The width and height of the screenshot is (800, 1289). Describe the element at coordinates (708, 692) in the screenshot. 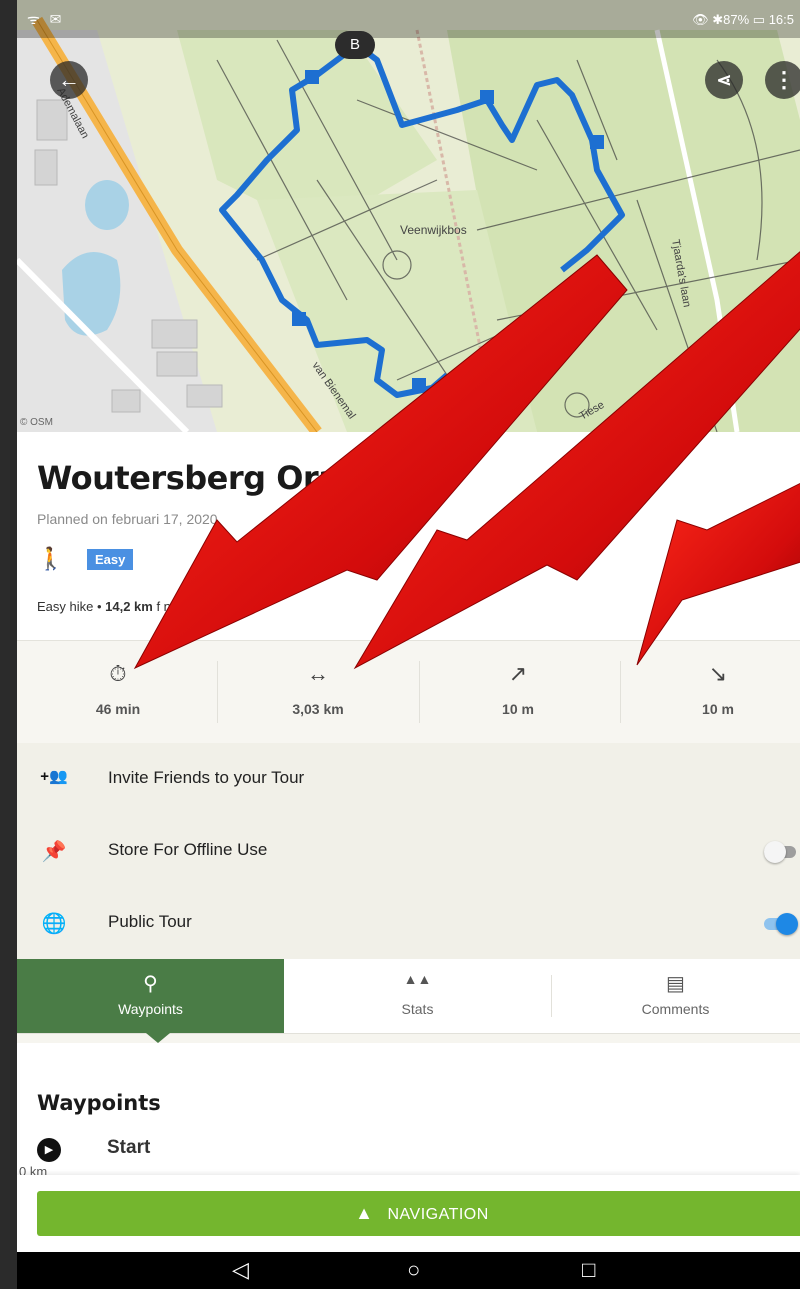

I see `stat-descent: ↘ 10 m` at that location.